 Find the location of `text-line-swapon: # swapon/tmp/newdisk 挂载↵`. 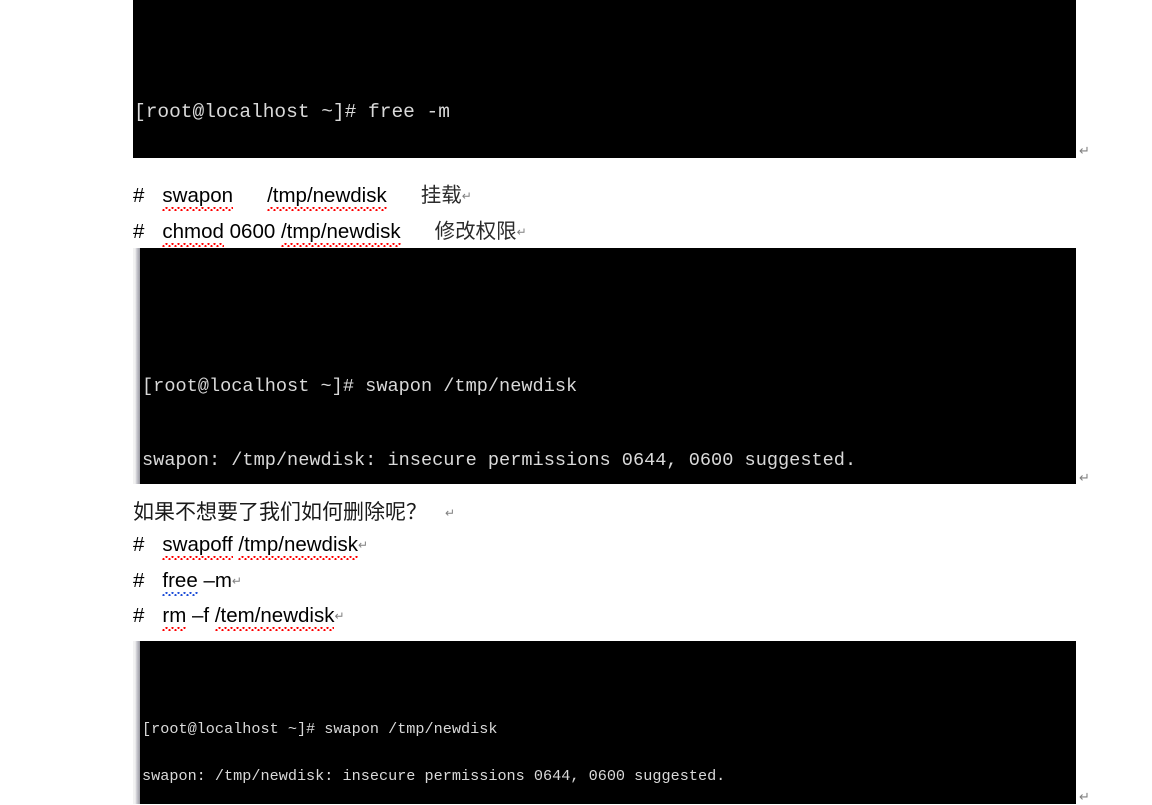

text-line-swapon: # swapon/tmp/newdisk 挂载↵ is located at coordinates (302, 194).